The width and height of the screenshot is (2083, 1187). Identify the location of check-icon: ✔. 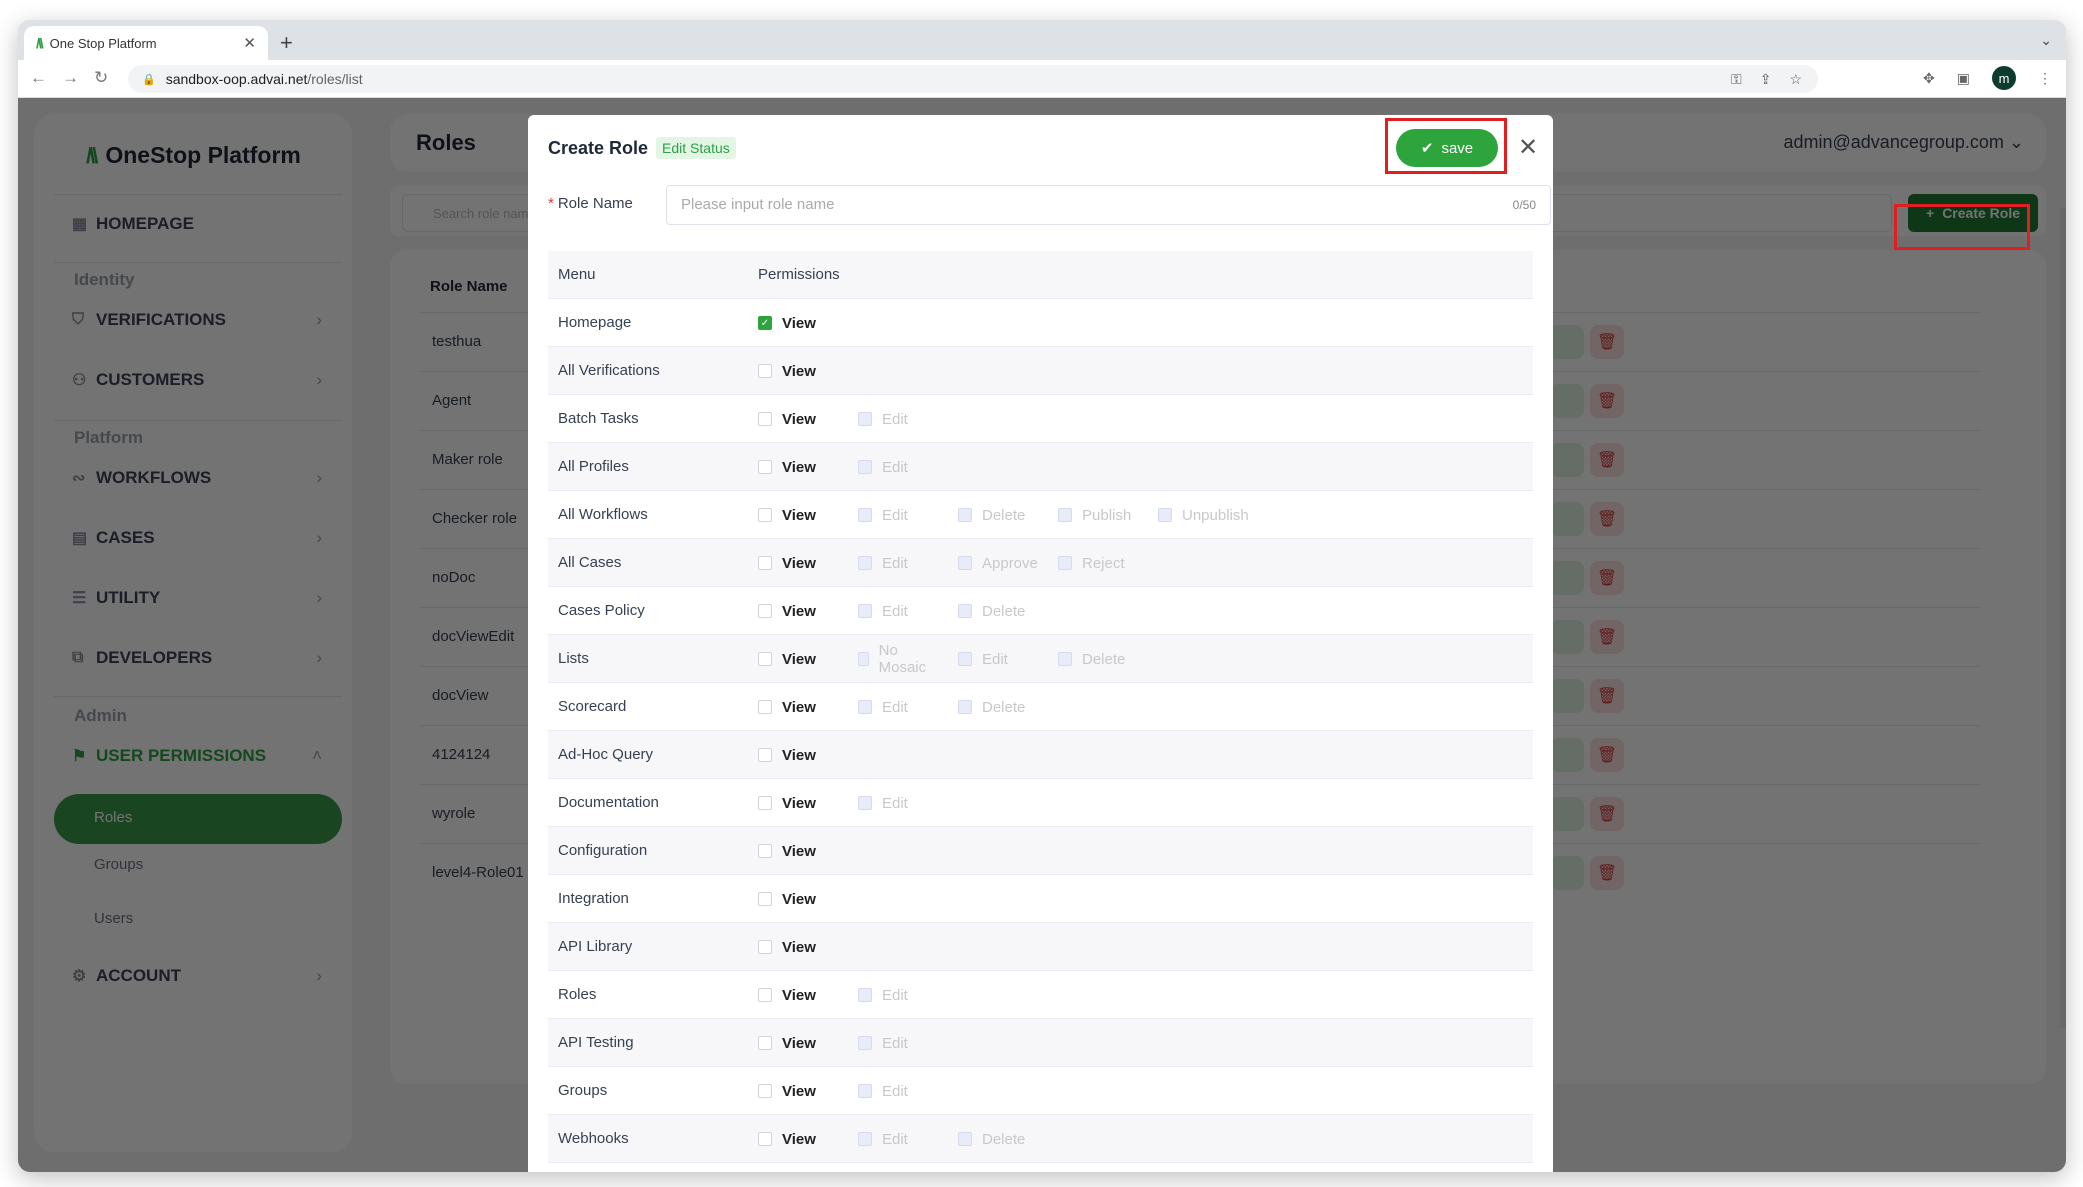
(1427, 148).